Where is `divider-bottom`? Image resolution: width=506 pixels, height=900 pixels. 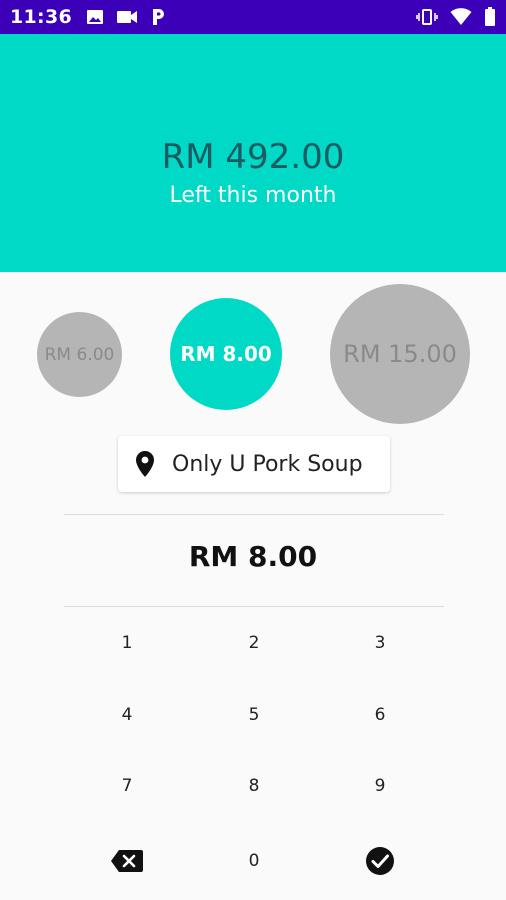 divider-bottom is located at coordinates (254, 606).